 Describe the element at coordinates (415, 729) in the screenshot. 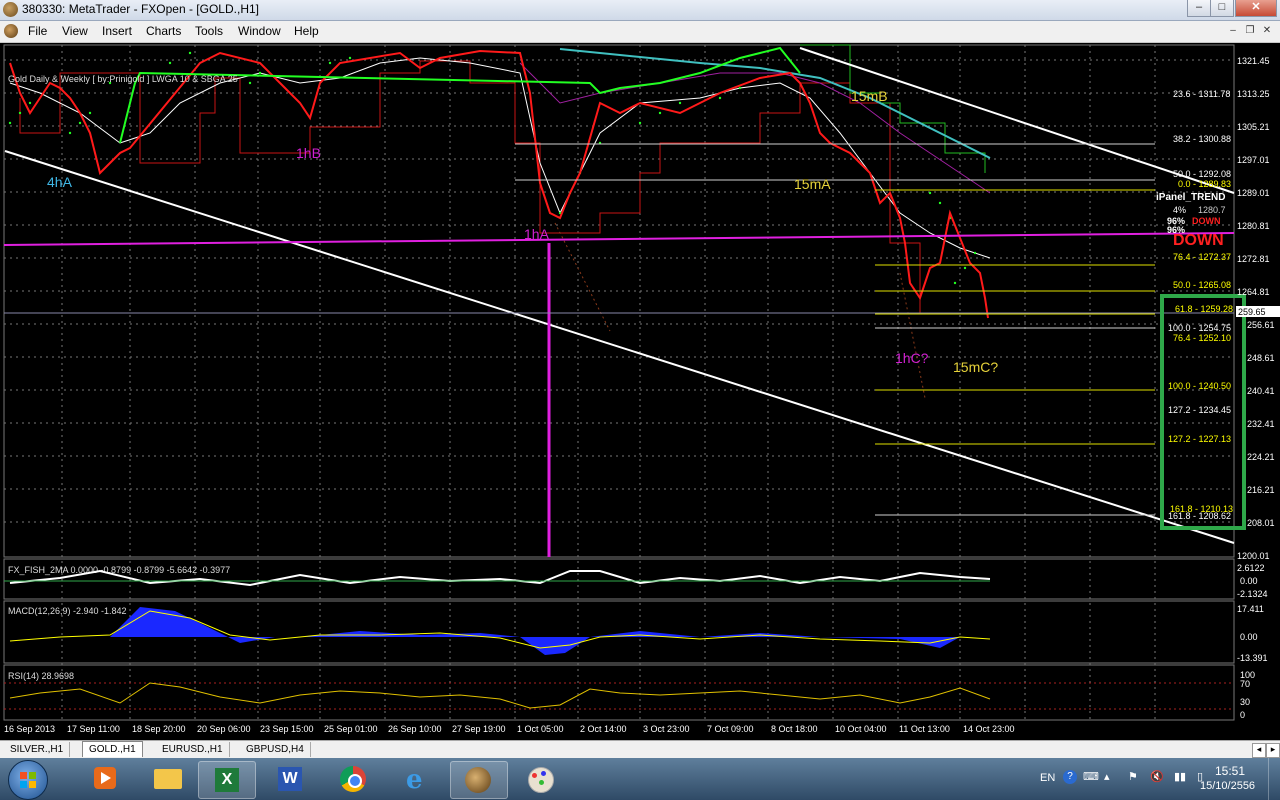

I see `time-tick: 26 Sep 10:00` at that location.